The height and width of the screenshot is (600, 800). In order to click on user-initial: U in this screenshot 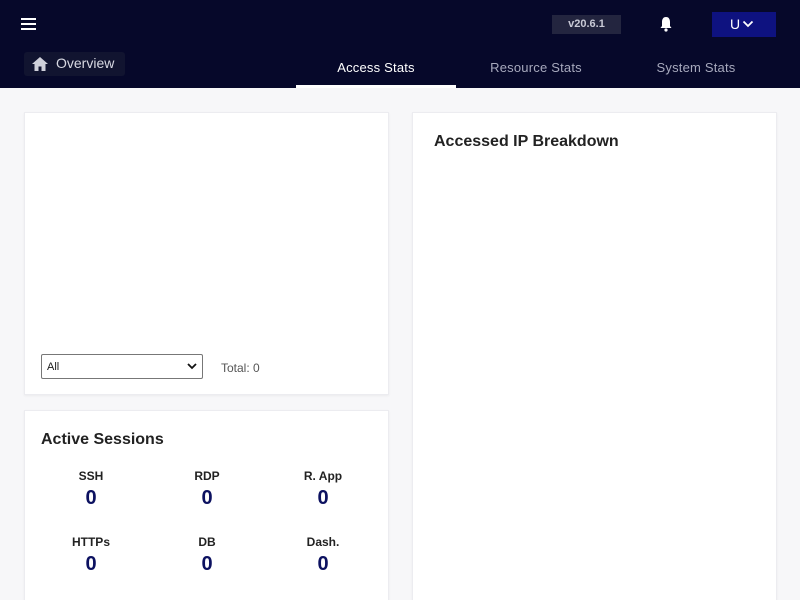, I will do `click(735, 24)`.